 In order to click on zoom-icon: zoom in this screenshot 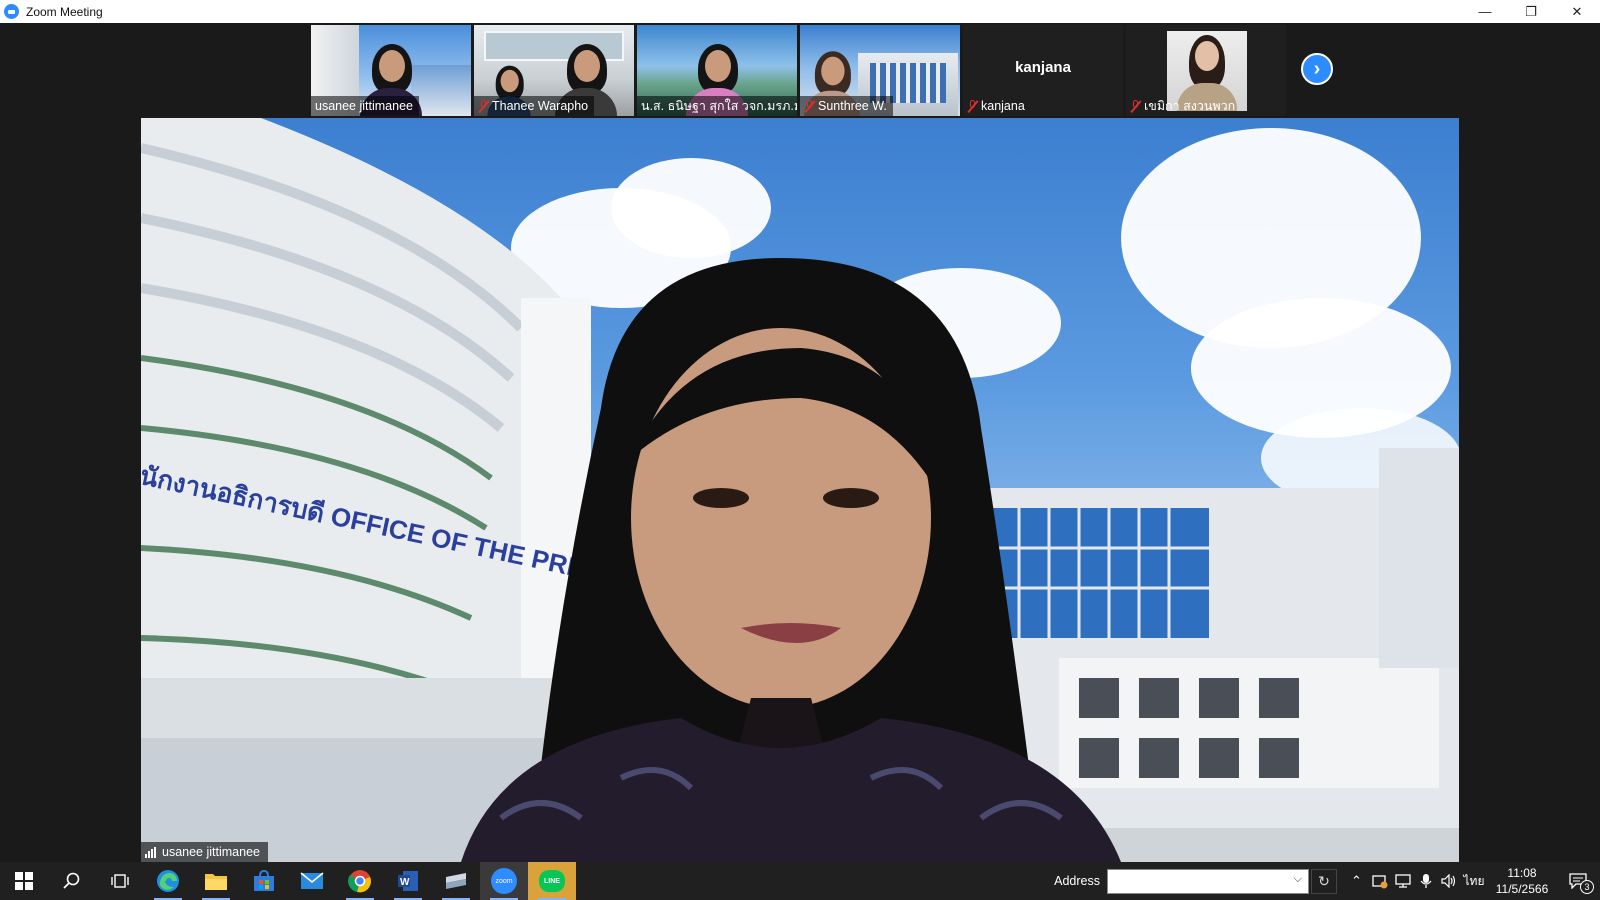, I will do `click(504, 881)`.